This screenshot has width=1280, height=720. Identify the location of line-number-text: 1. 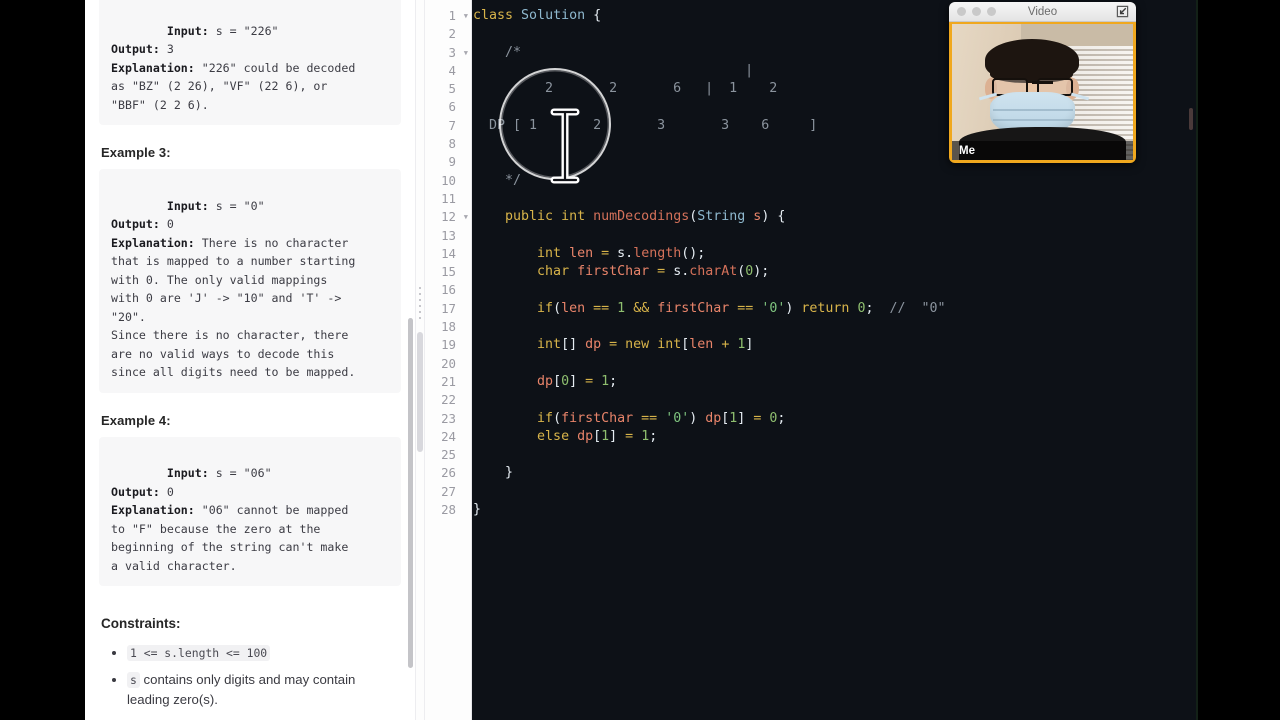
(452, 15).